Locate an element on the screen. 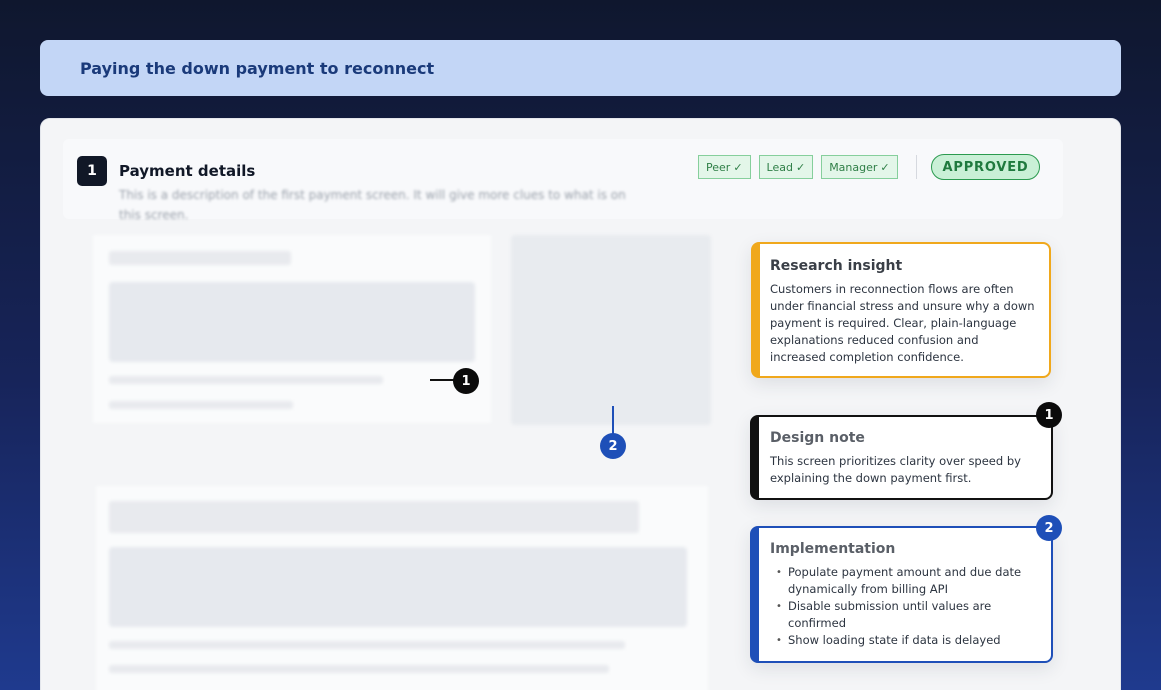  status-badge: APPROVED is located at coordinates (985, 167).